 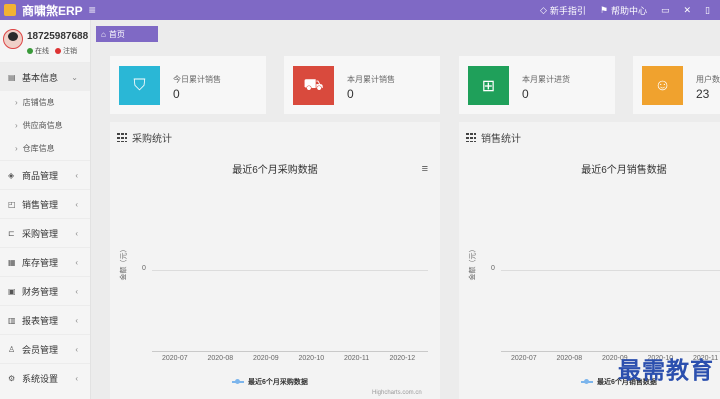 I want to click on gear-icon: ⚙, so click(x=12, y=378).